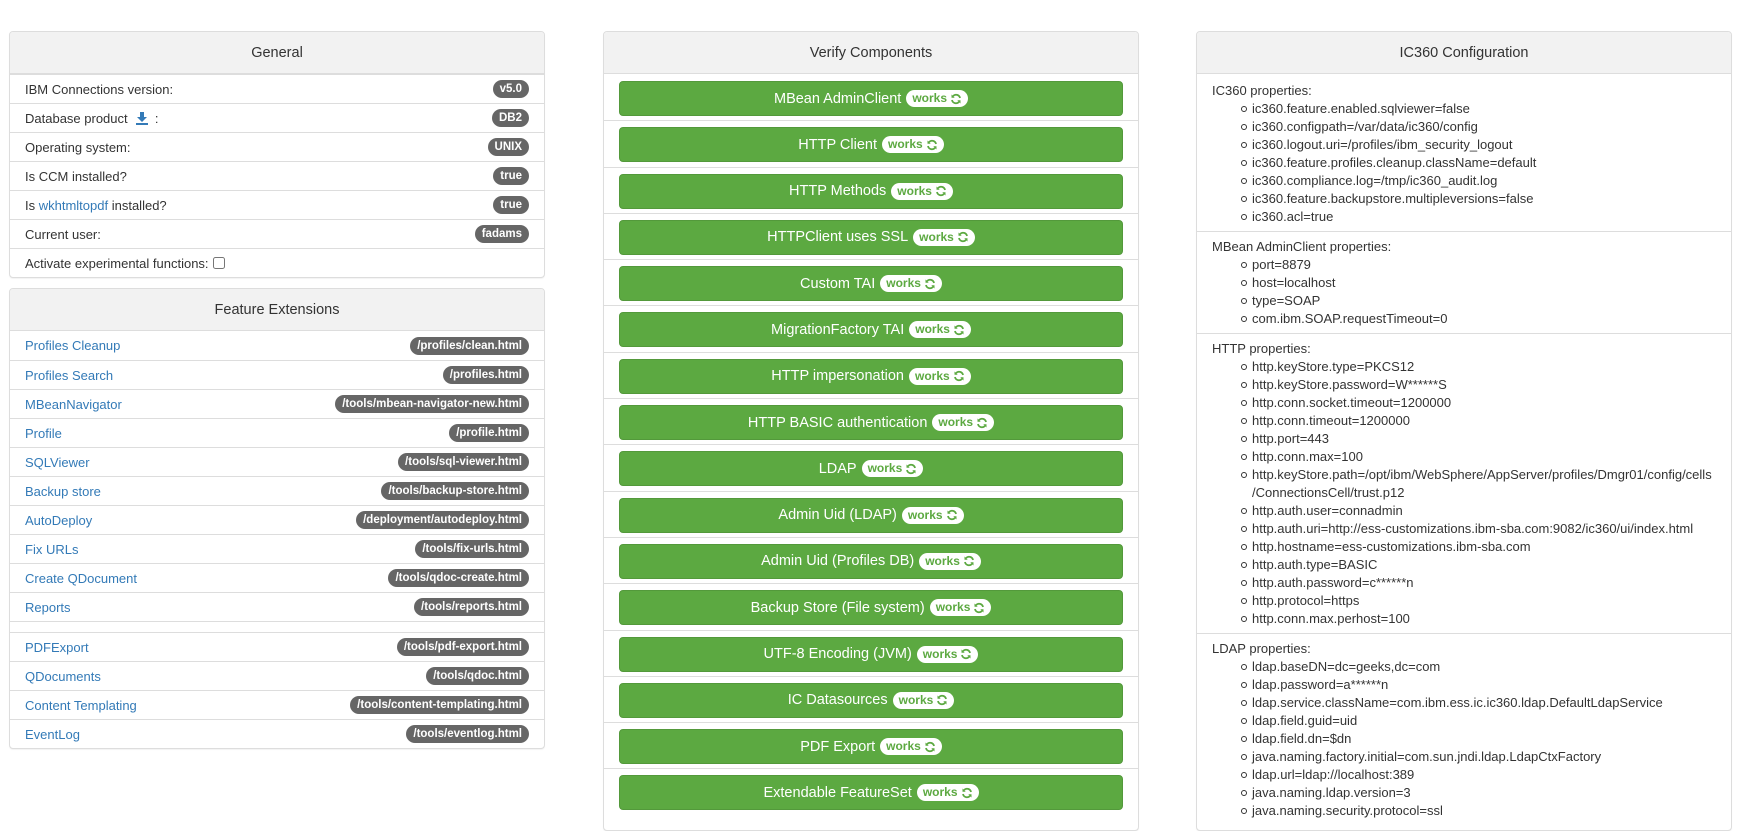 This screenshot has height=831, width=1742. I want to click on feature-path-badge: /profile.html, so click(489, 433).